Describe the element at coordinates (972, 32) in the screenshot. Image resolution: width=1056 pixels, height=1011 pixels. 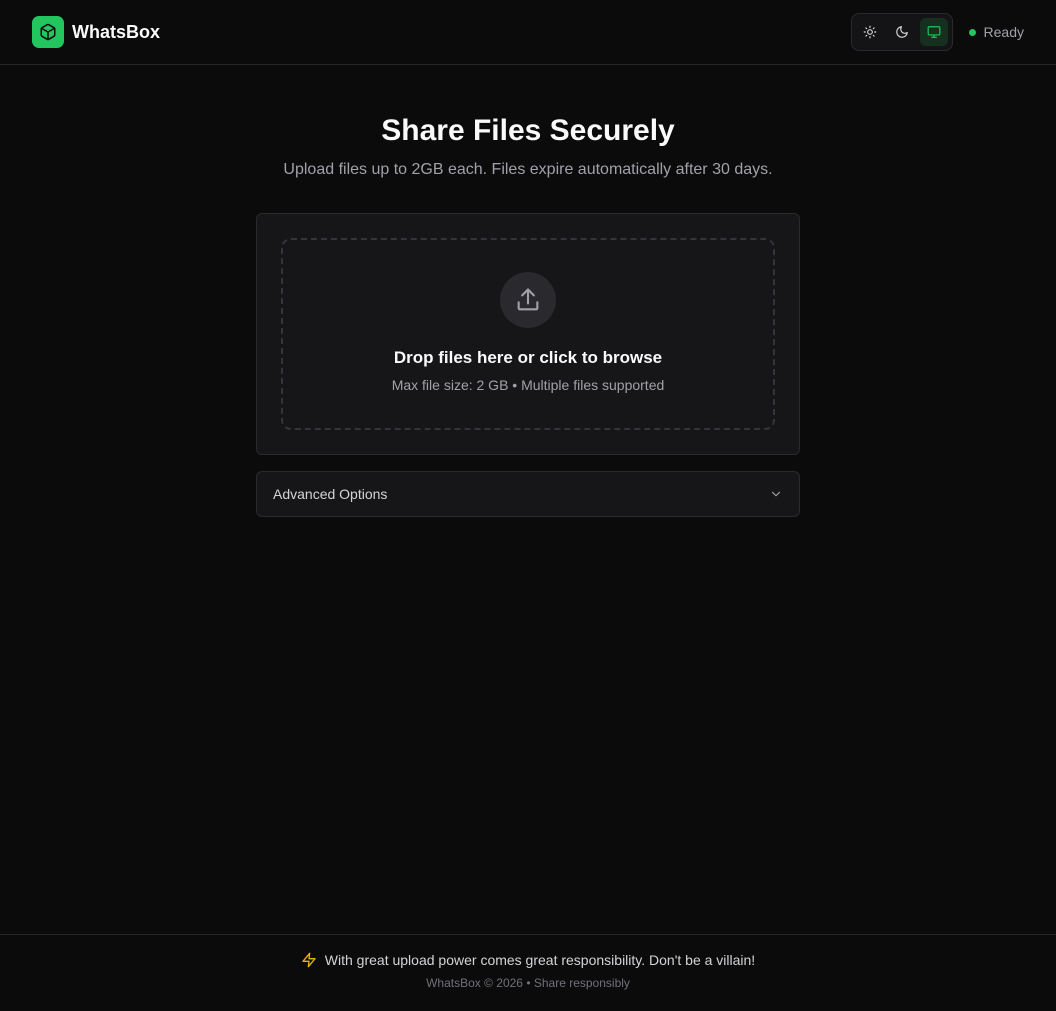
I see `status-dot` at that location.